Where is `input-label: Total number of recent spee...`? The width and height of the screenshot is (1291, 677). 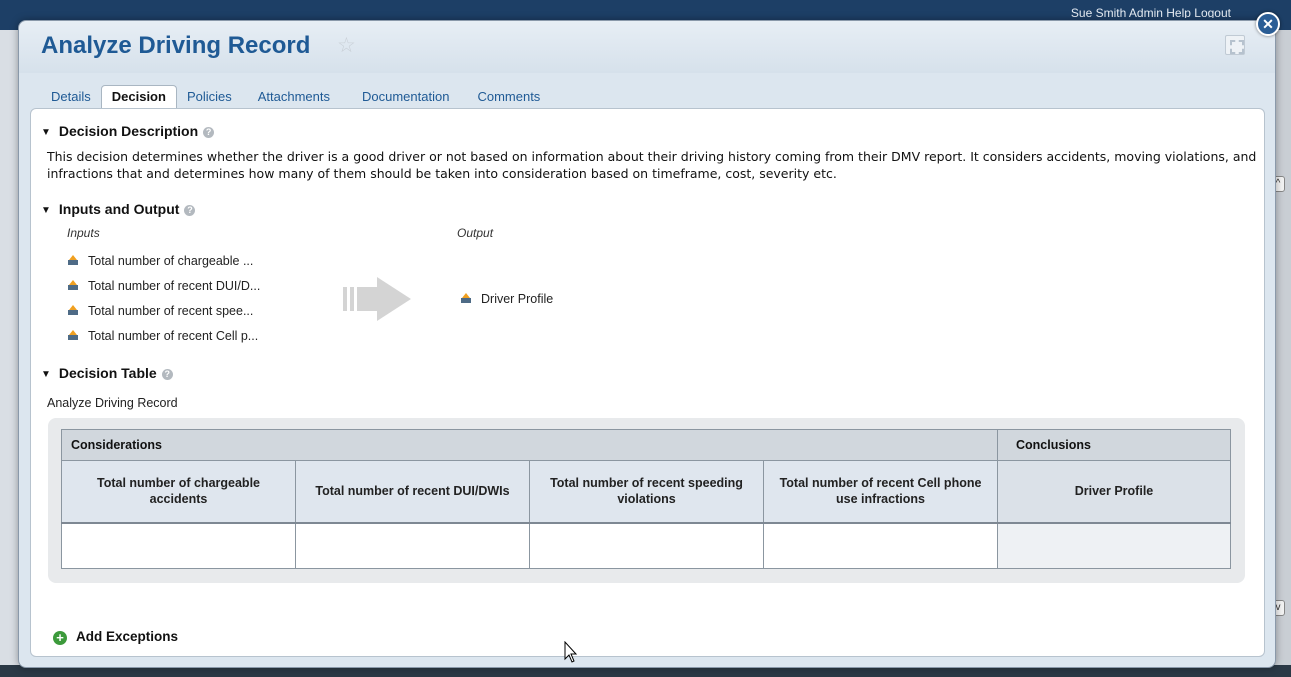
input-label: Total number of recent spee... is located at coordinates (171, 311).